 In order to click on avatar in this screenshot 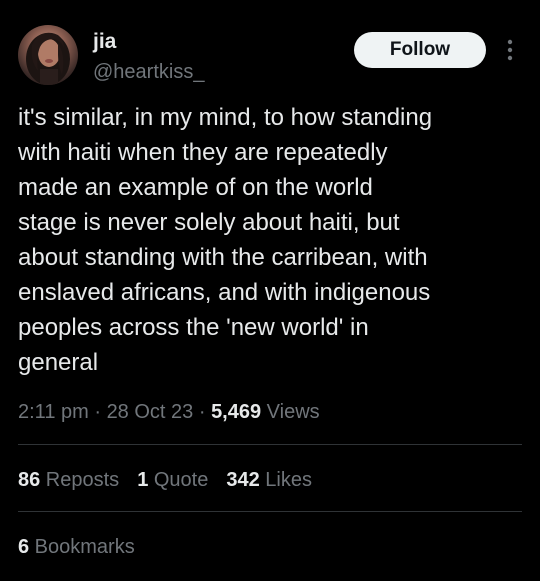, I will do `click(48, 55)`.